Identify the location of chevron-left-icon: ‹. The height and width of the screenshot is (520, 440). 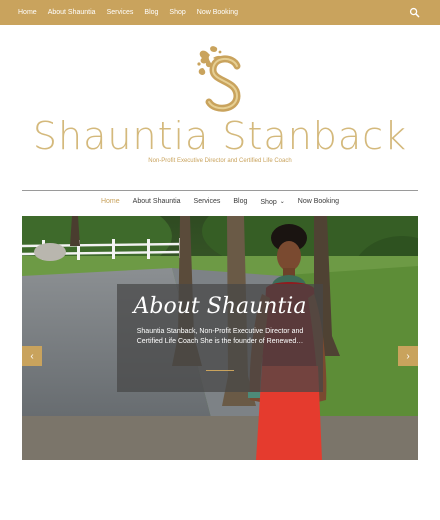
(32, 356).